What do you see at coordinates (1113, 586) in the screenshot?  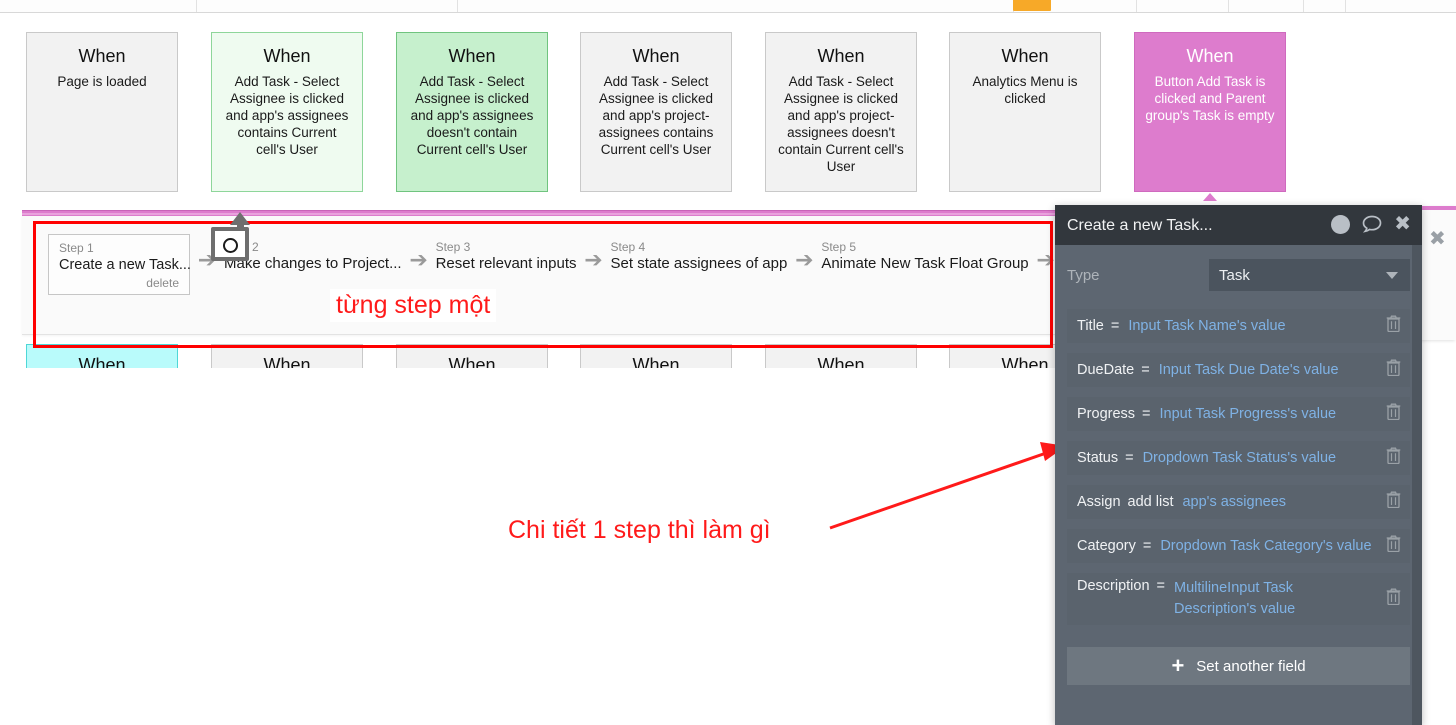 I see `field-name: Description` at bounding box center [1113, 586].